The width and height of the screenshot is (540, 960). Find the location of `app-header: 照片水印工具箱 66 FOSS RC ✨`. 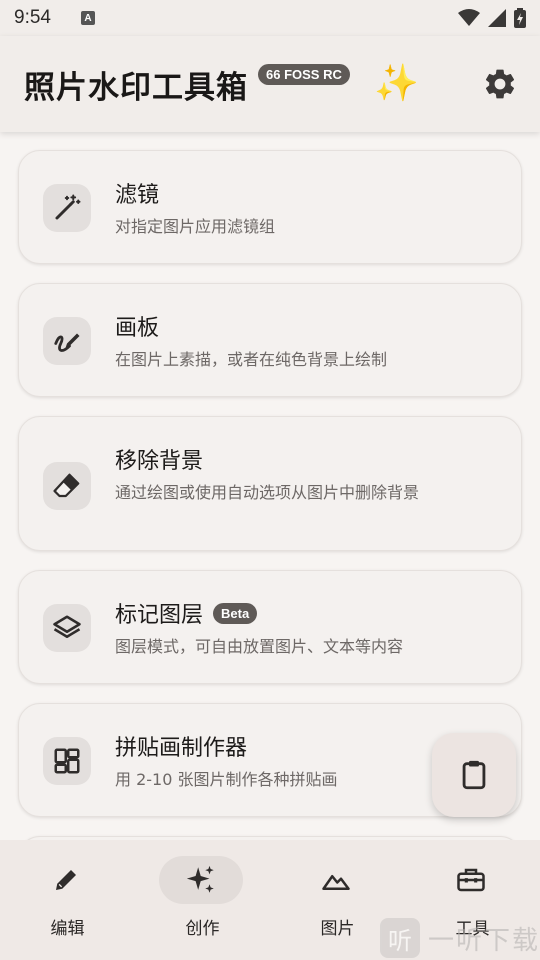

app-header: 照片水印工具箱 66 FOSS RC ✨ is located at coordinates (270, 84).